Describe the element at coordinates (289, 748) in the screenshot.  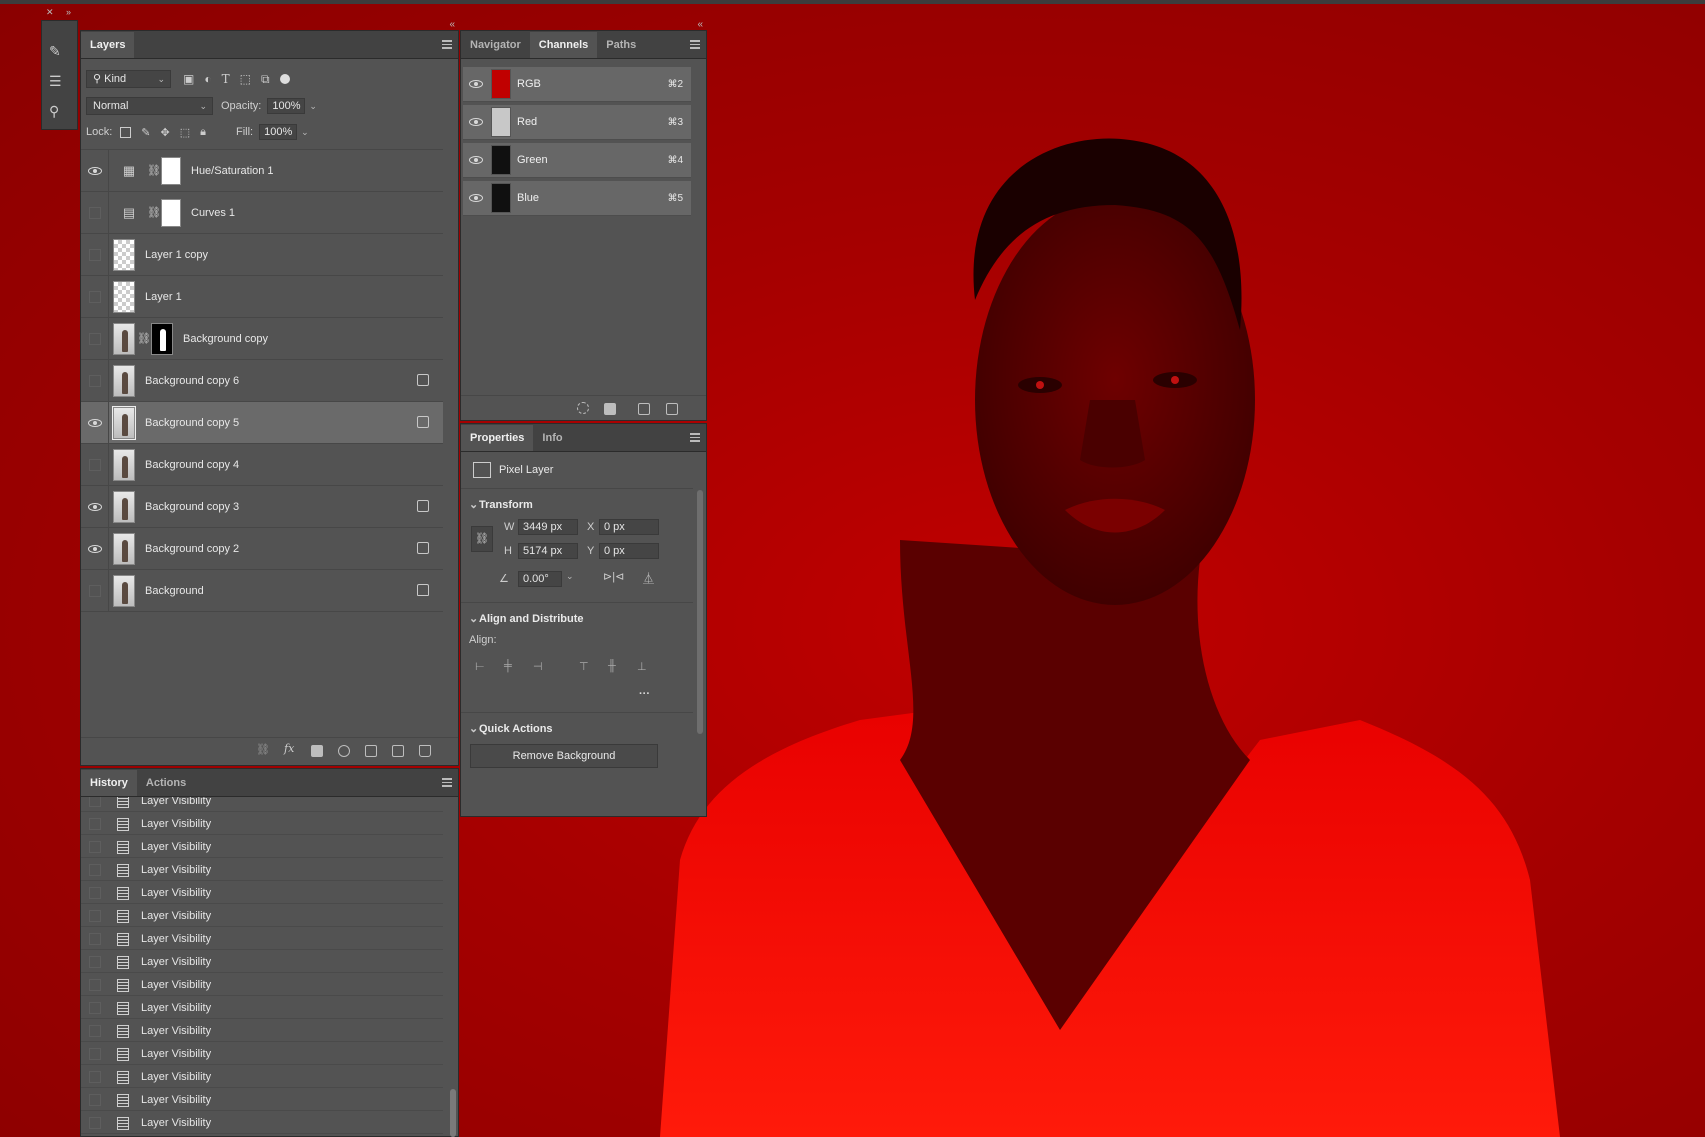
I see `fx-icon: fx` at that location.